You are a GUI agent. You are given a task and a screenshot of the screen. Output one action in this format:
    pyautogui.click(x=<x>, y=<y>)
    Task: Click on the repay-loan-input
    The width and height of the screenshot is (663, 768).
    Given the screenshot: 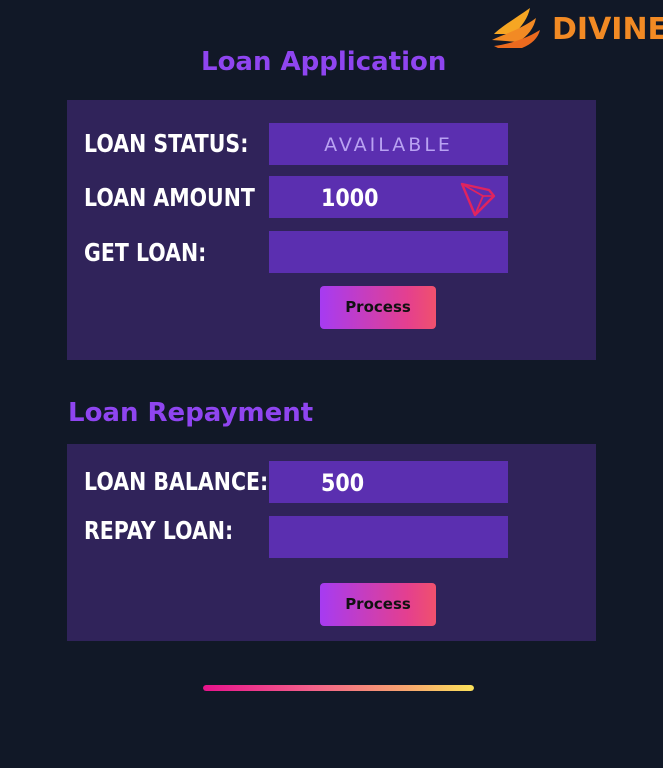 What is the action you would take?
    pyautogui.click(x=388, y=537)
    